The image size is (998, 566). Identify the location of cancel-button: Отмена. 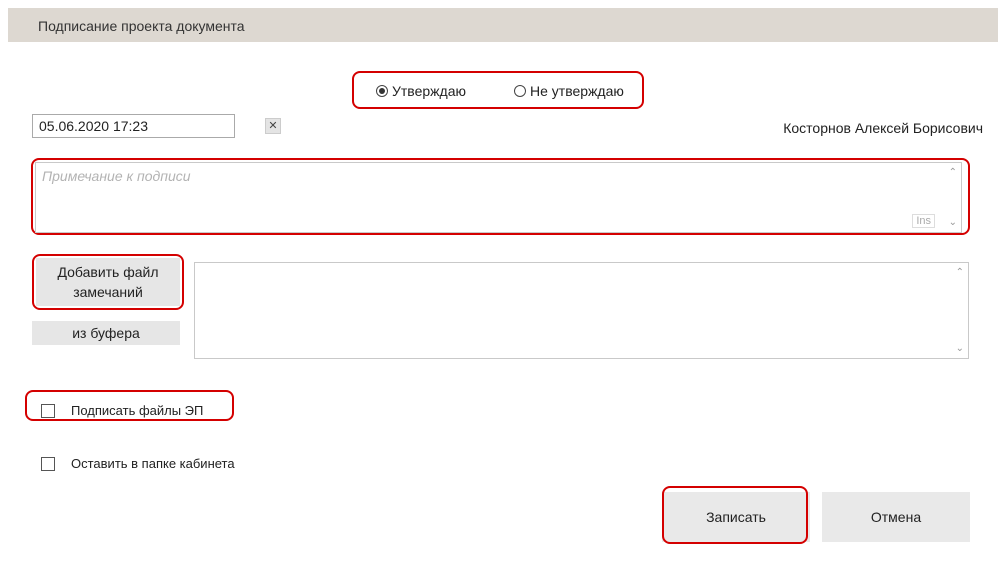
(896, 517).